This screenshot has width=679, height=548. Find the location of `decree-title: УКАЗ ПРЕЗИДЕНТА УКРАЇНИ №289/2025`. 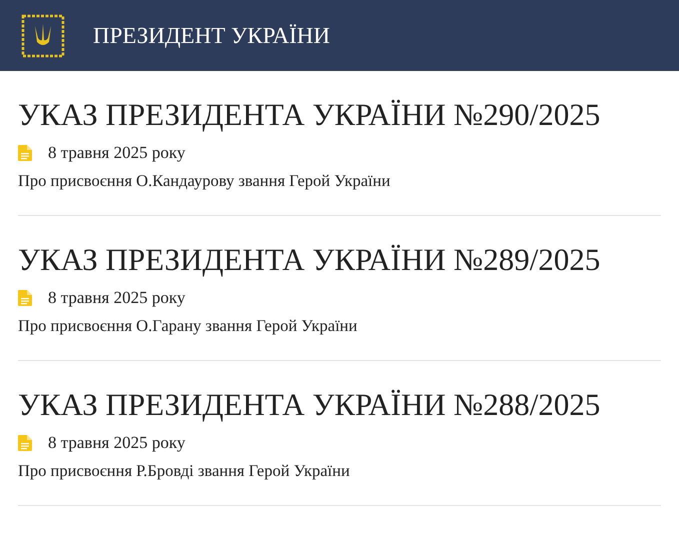

decree-title: УКАЗ ПРЕЗИДЕНТА УКРАЇНИ №289/2025 is located at coordinates (339, 260).